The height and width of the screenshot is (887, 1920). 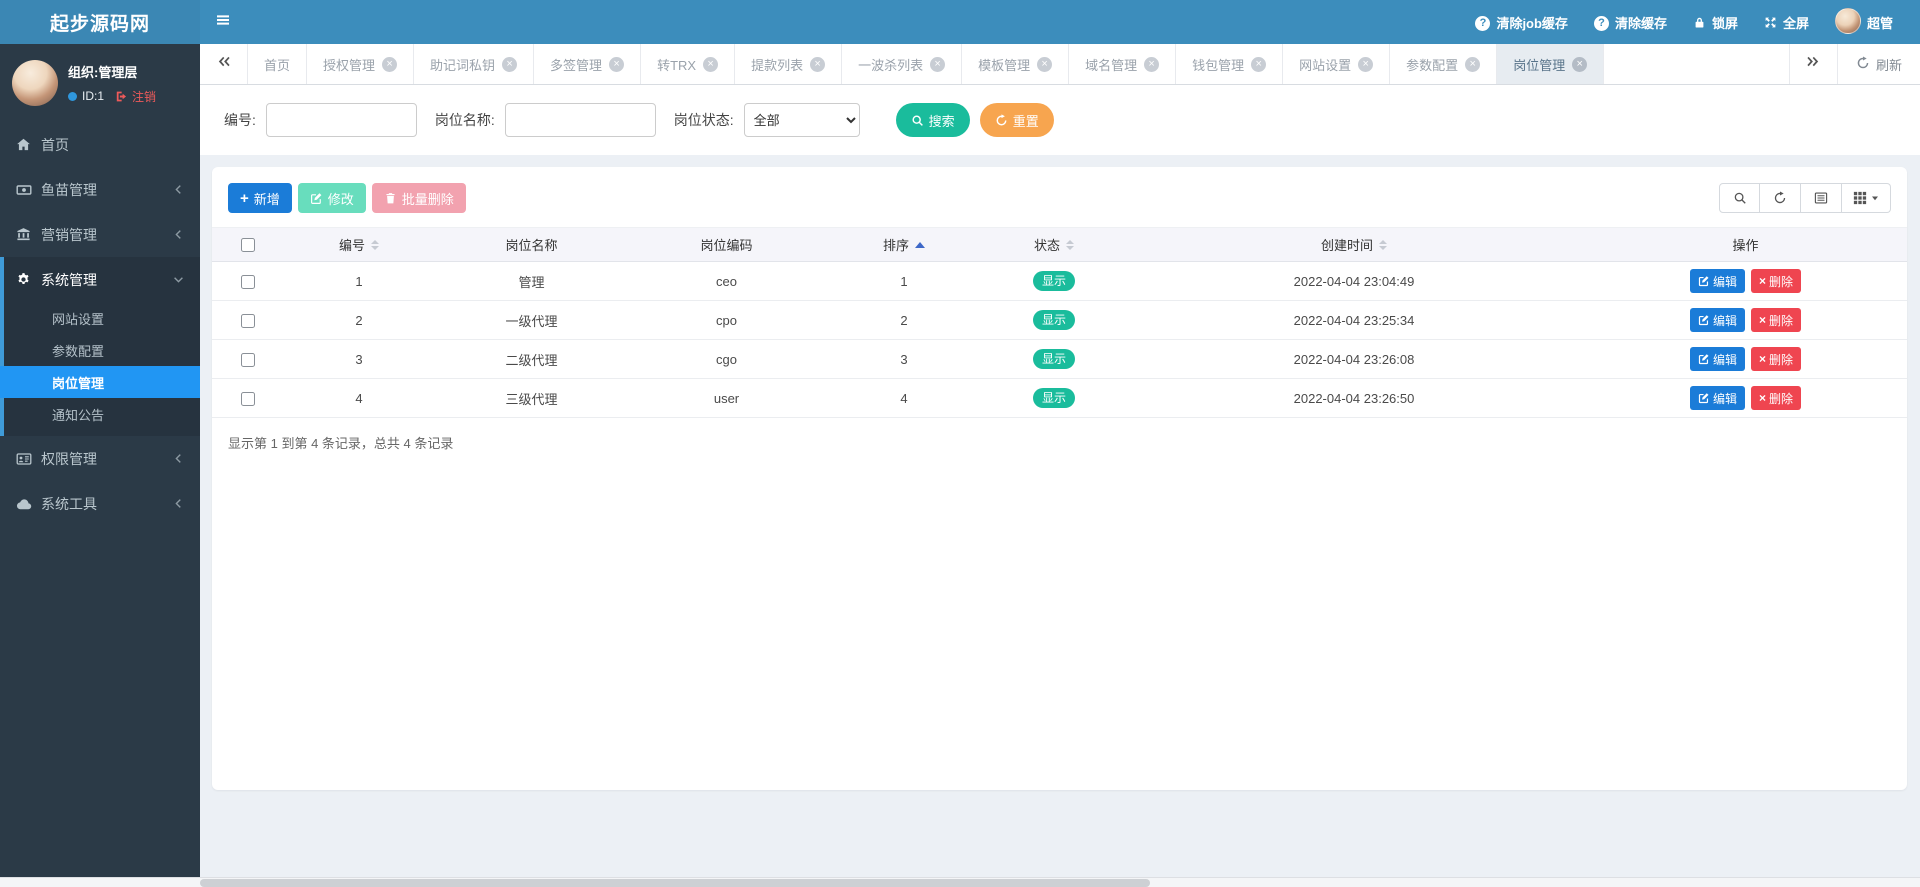 What do you see at coordinates (1715, 22) in the screenshot?
I see `navbar-action-lock-screen: 锁屏` at bounding box center [1715, 22].